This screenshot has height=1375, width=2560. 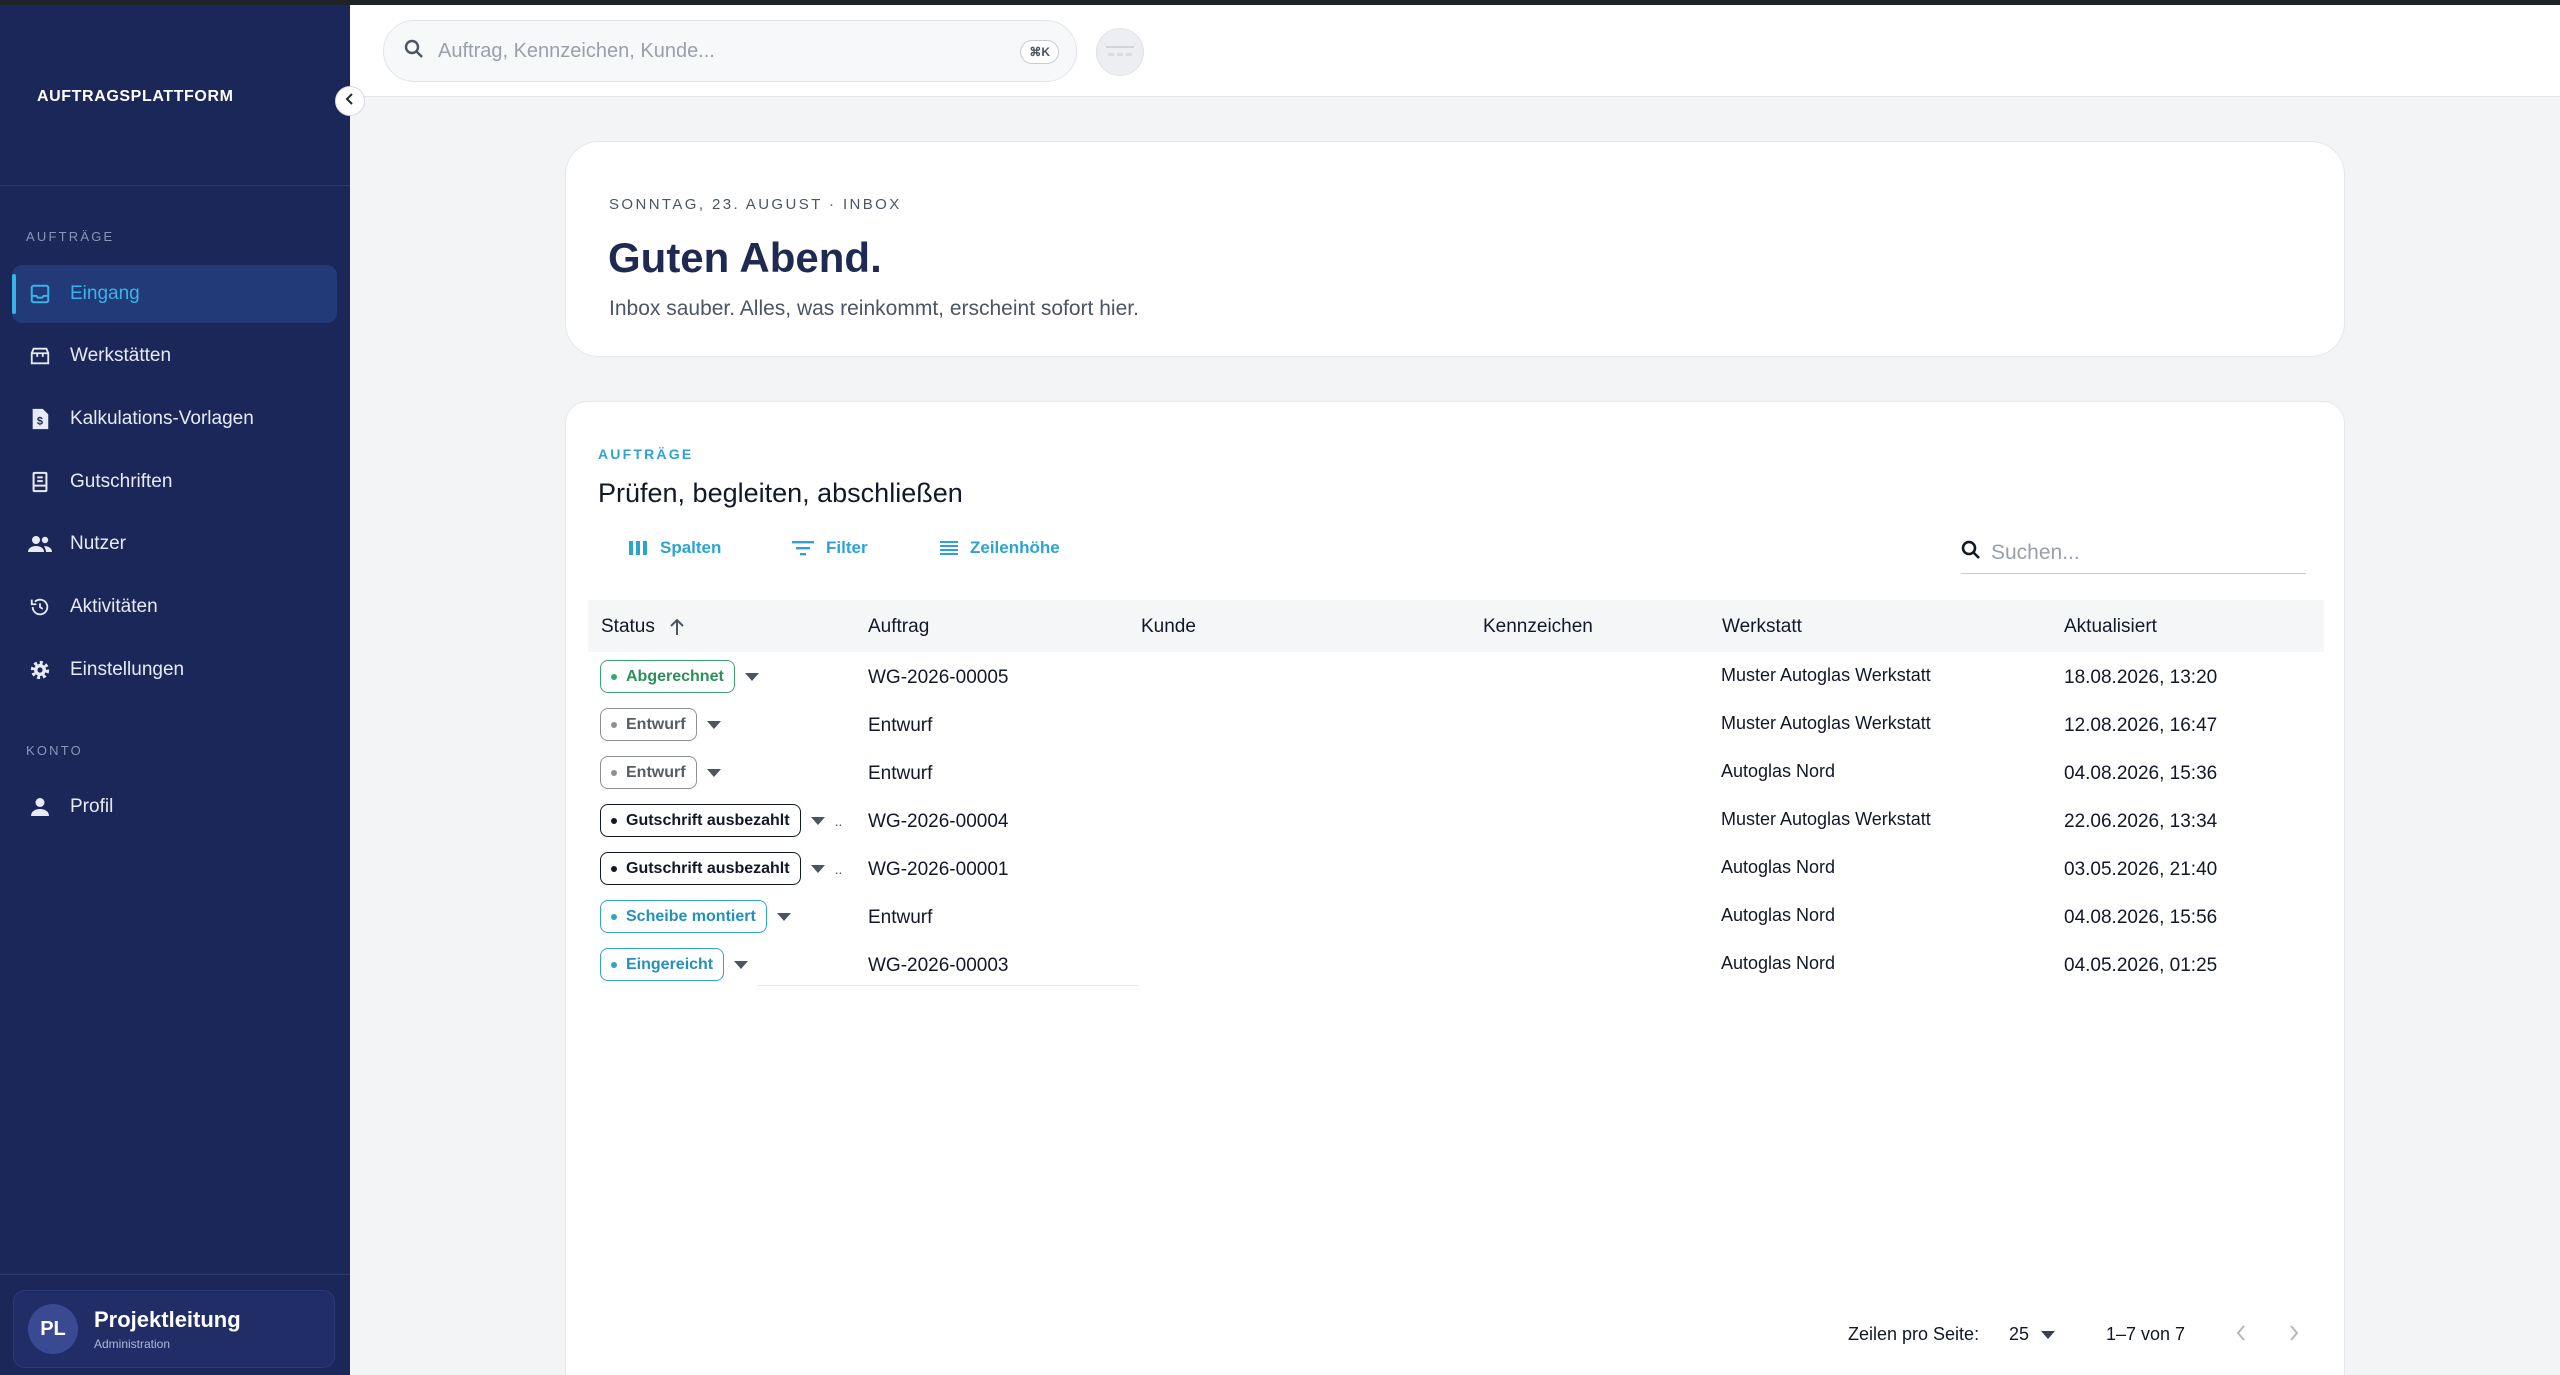 I want to click on sidebar-item-werkstaetten: Werkstätten, so click(x=174, y=356).